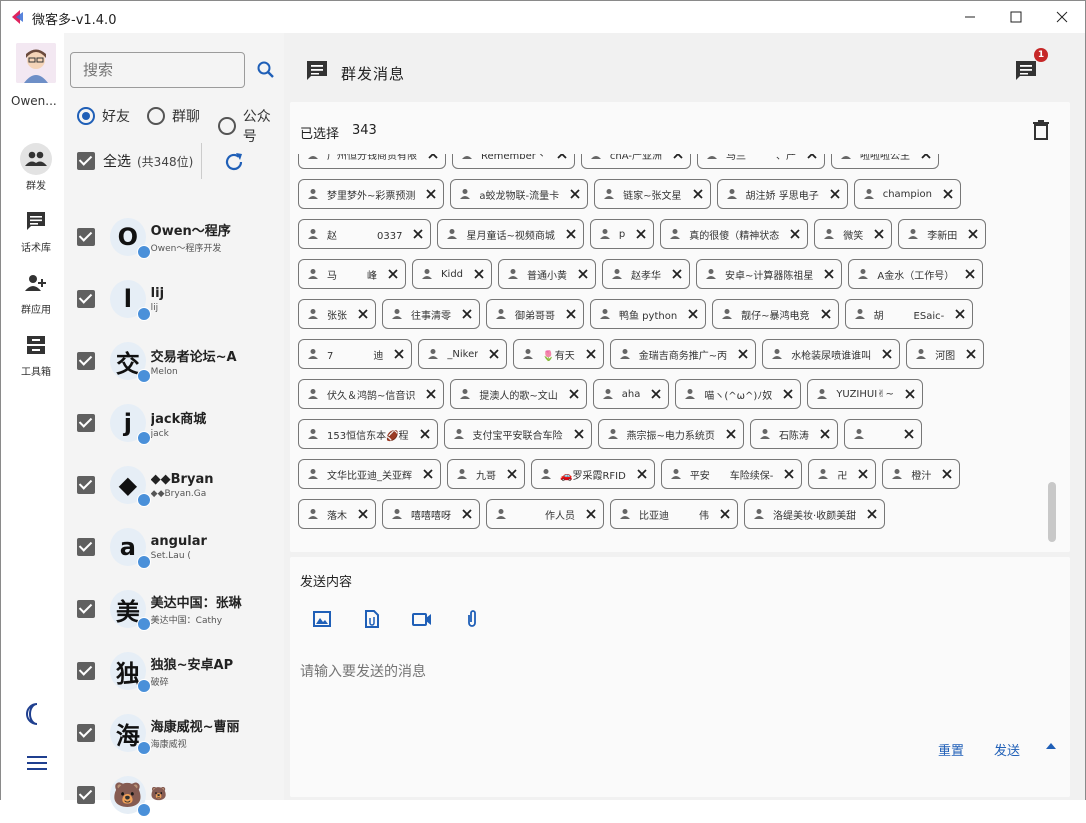  I want to click on search-icon, so click(266, 70).